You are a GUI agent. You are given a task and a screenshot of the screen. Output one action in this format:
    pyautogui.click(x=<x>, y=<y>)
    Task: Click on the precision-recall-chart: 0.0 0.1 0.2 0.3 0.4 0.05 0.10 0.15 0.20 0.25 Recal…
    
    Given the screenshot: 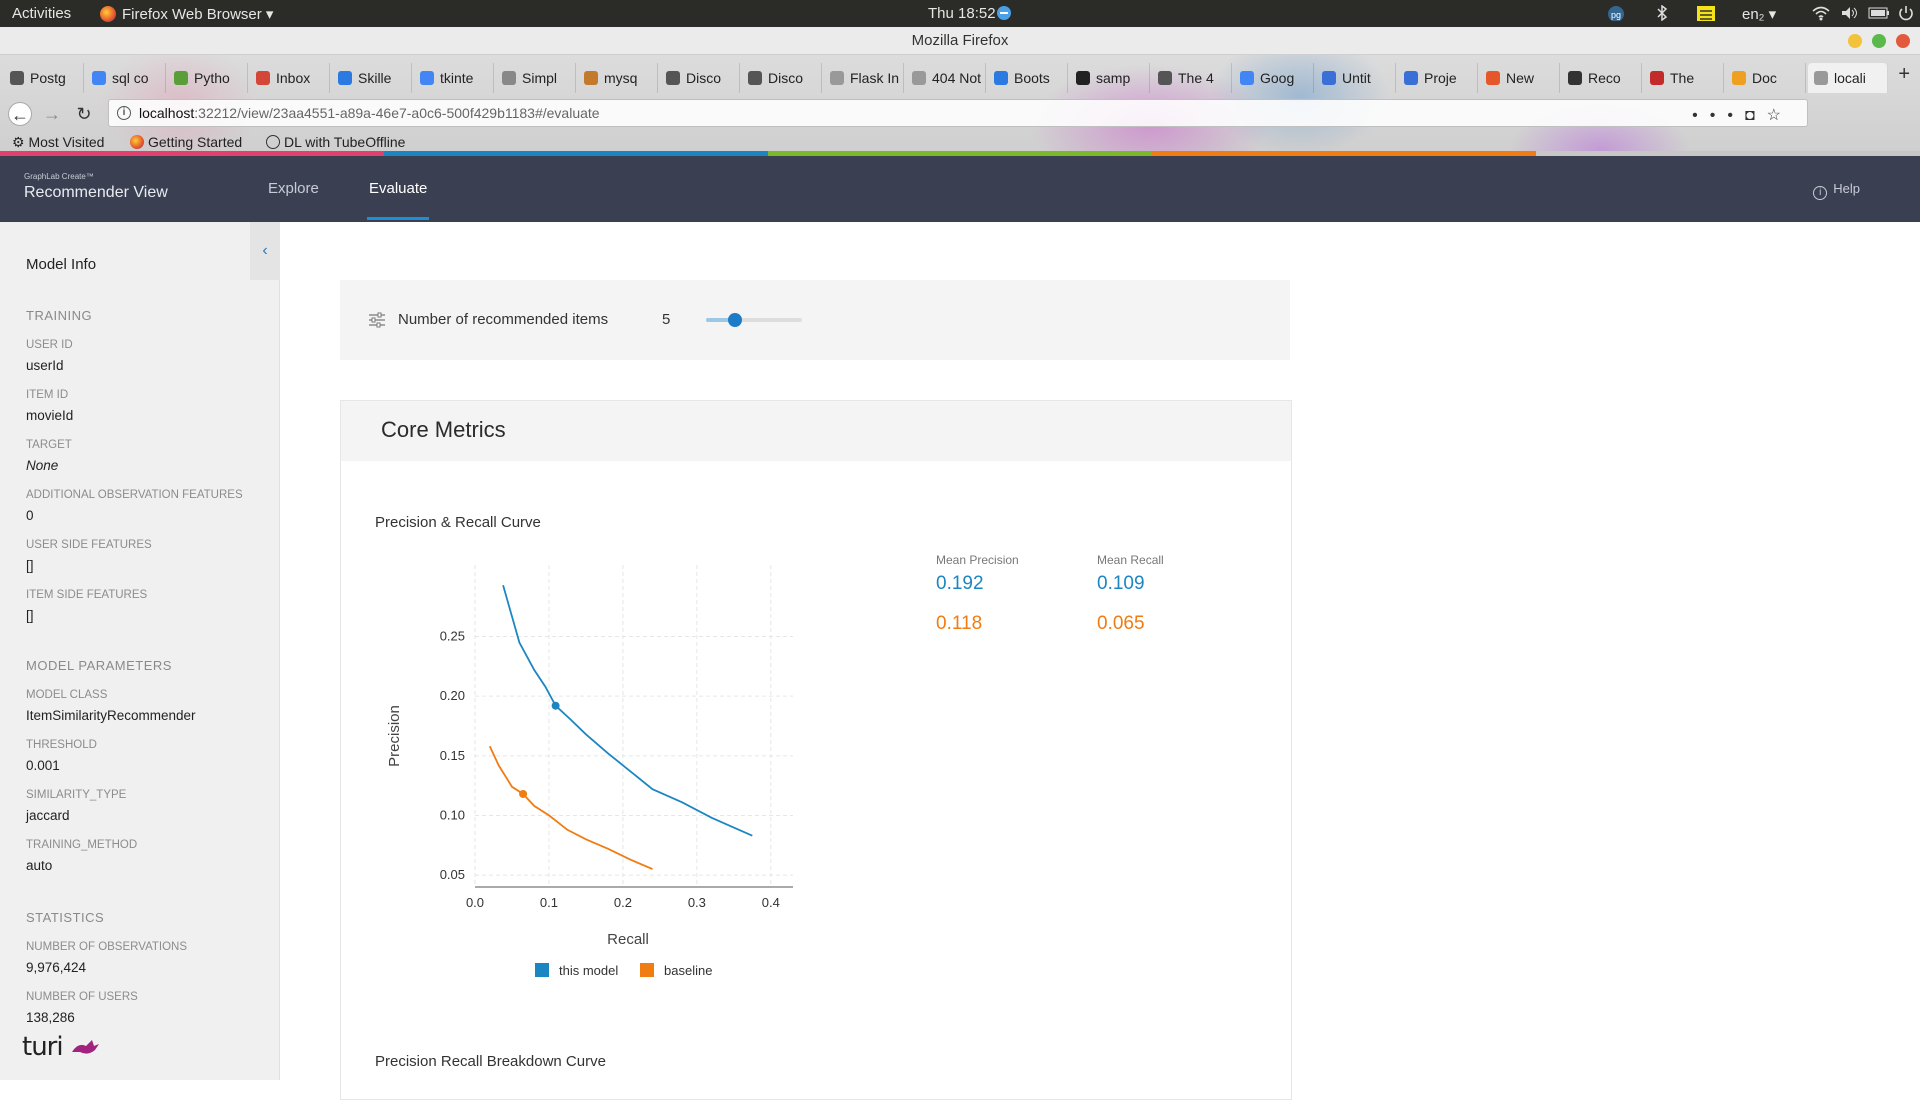 What is the action you would take?
    pyautogui.click(x=590, y=786)
    